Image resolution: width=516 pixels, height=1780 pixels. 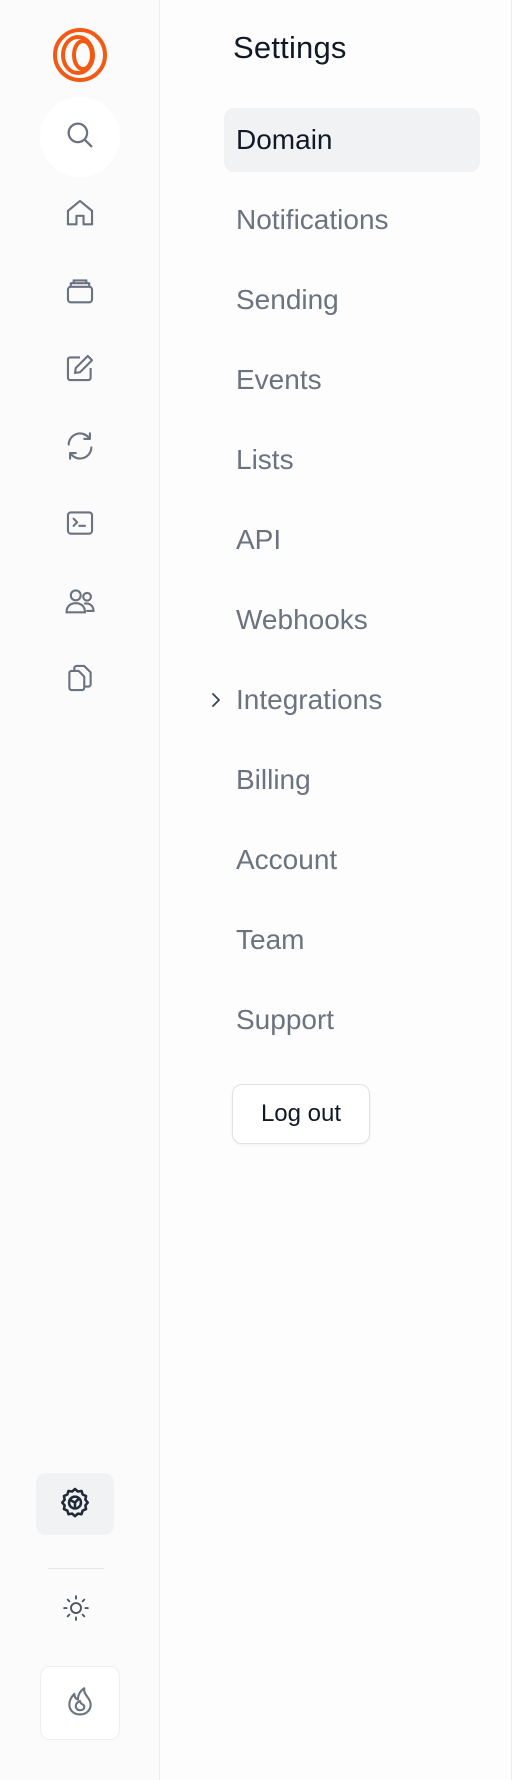 I want to click on copy-icon, so click(x=80, y=680).